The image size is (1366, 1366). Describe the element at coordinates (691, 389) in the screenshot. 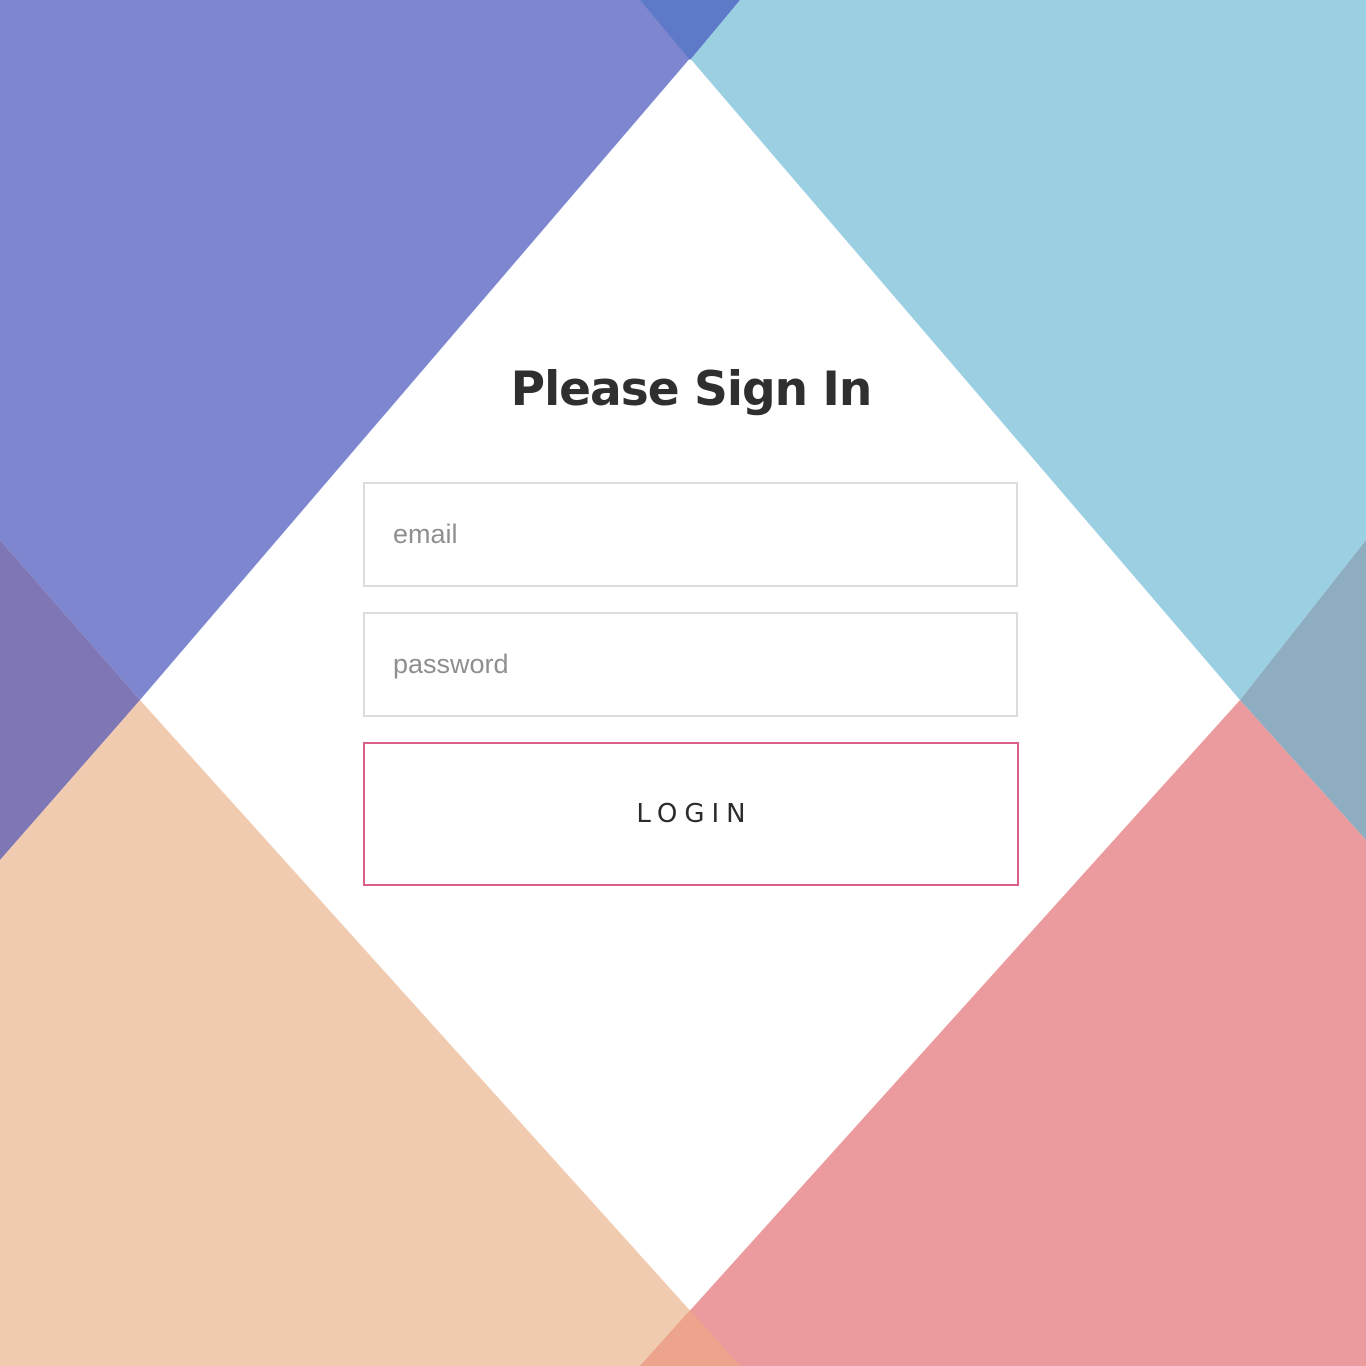

I see `page-title: Please Sign In` at that location.